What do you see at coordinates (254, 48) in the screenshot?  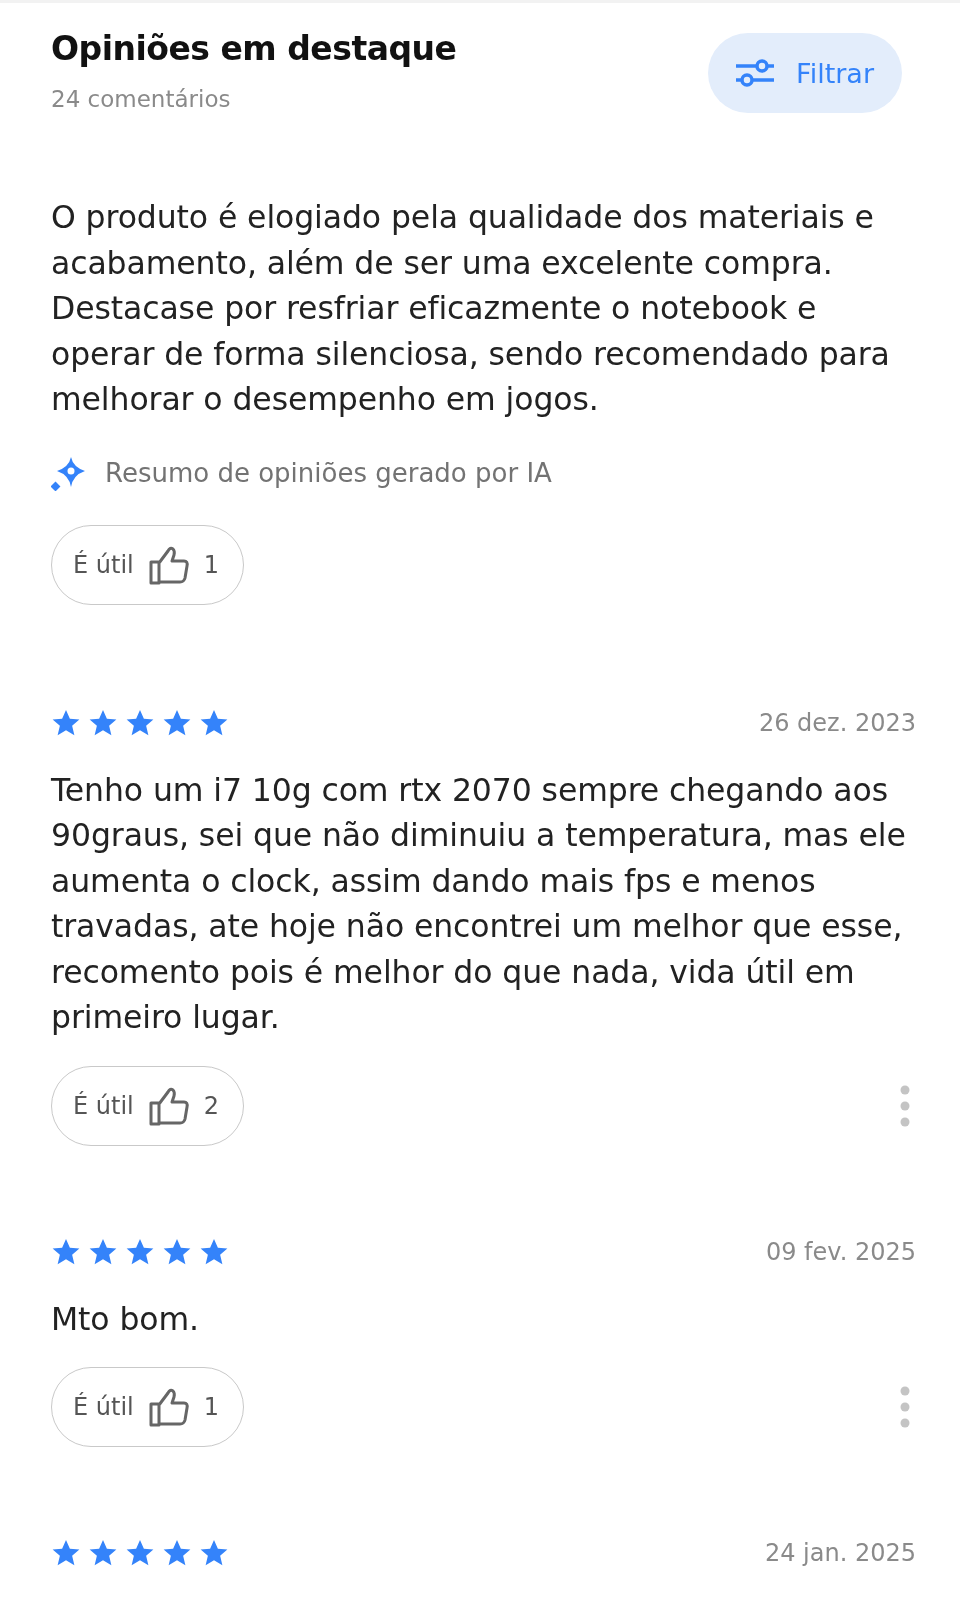 I see `section-title: Opiniões em destaque` at bounding box center [254, 48].